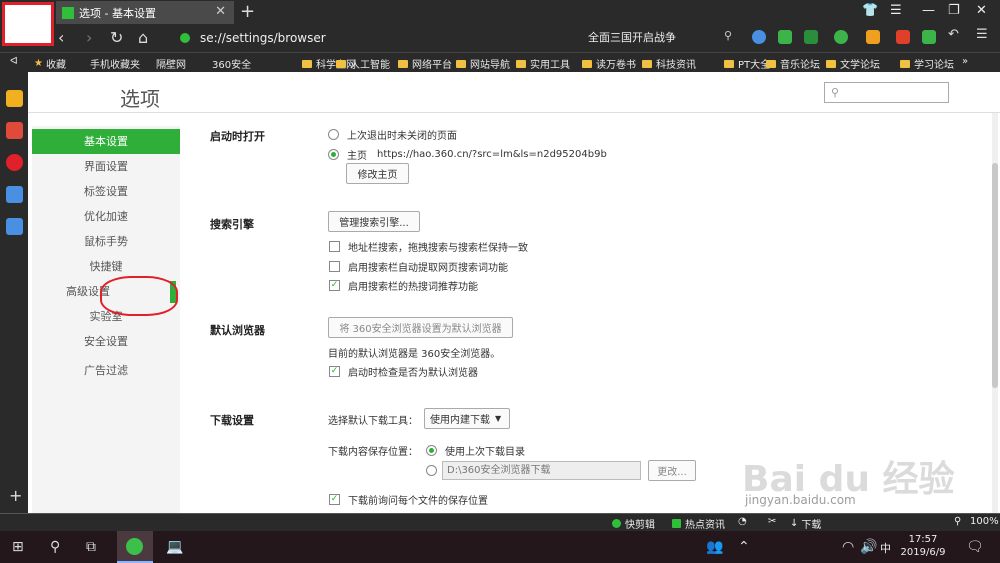  What do you see at coordinates (425, 63) in the screenshot?
I see `bookmark-folder: 网络平台` at bounding box center [425, 63].